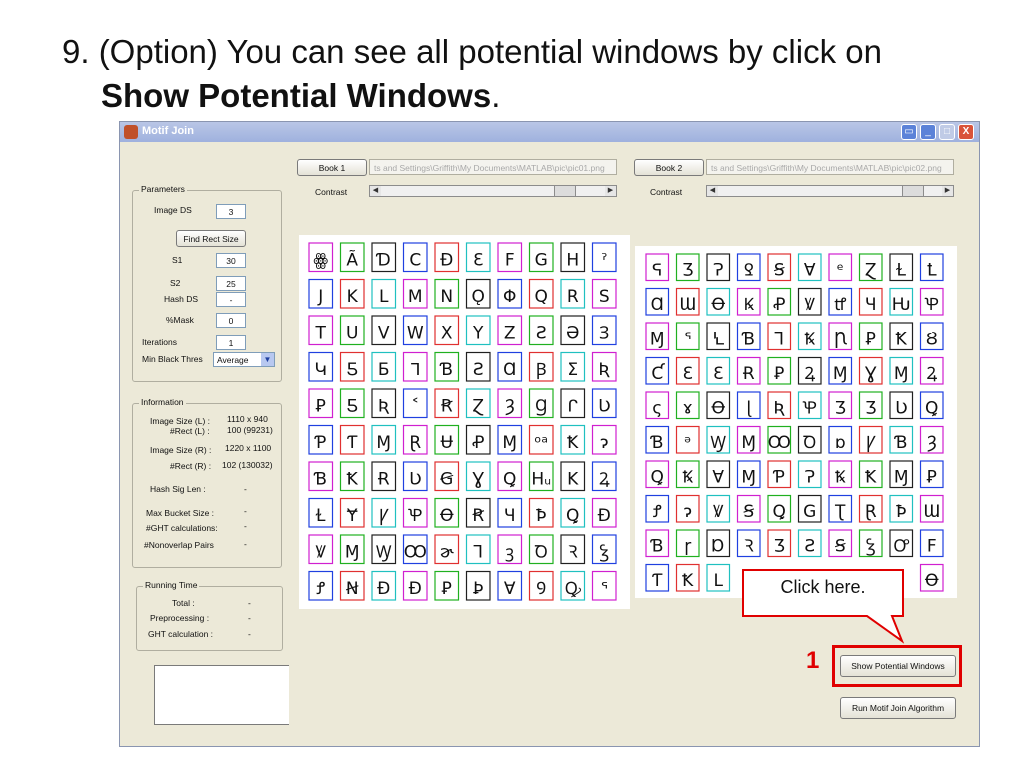 The width and height of the screenshot is (1024, 768). What do you see at coordinates (541, 479) in the screenshot?
I see `character-glyph: Hᵤ` at bounding box center [541, 479].